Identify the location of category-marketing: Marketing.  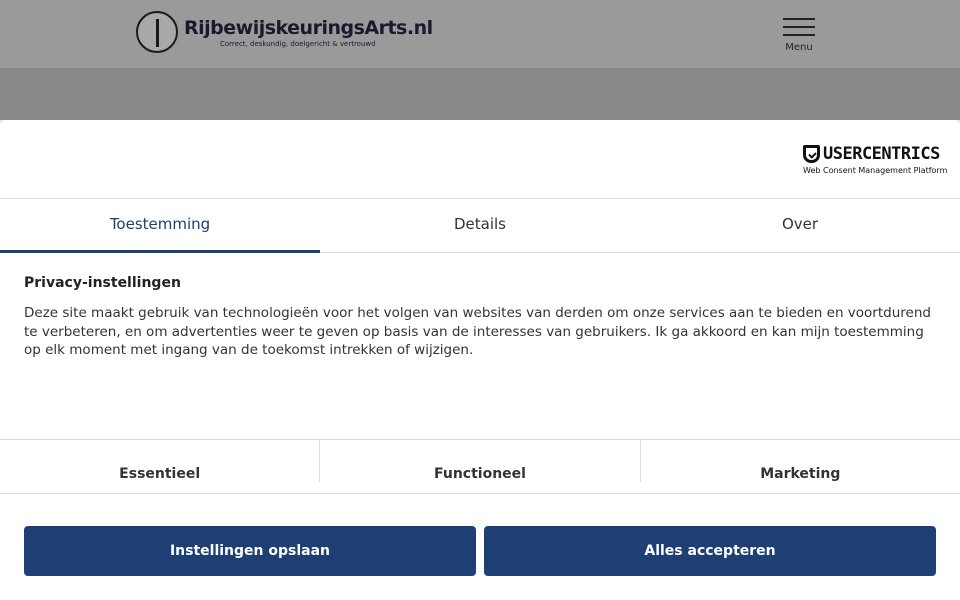
(800, 461).